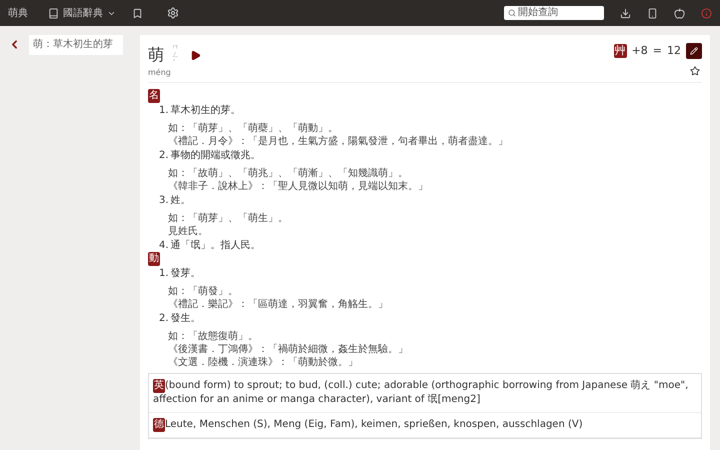  I want to click on definition-number: 4., so click(164, 245).